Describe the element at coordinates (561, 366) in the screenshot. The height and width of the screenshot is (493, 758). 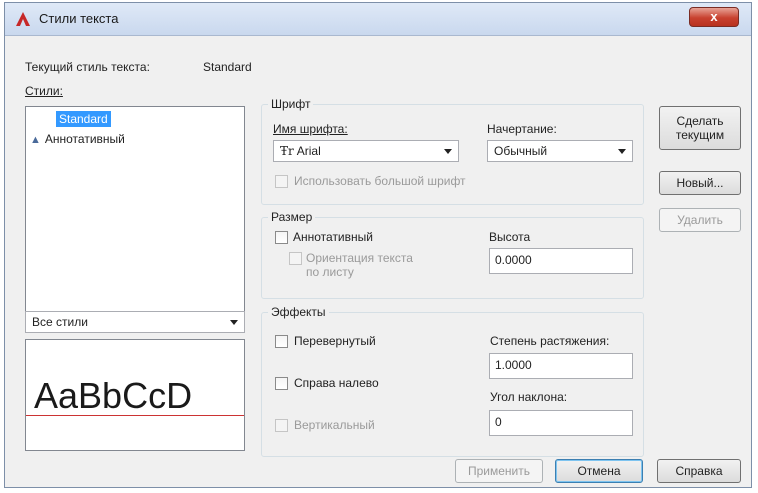
I see `width-factor-input: 1.0000` at that location.